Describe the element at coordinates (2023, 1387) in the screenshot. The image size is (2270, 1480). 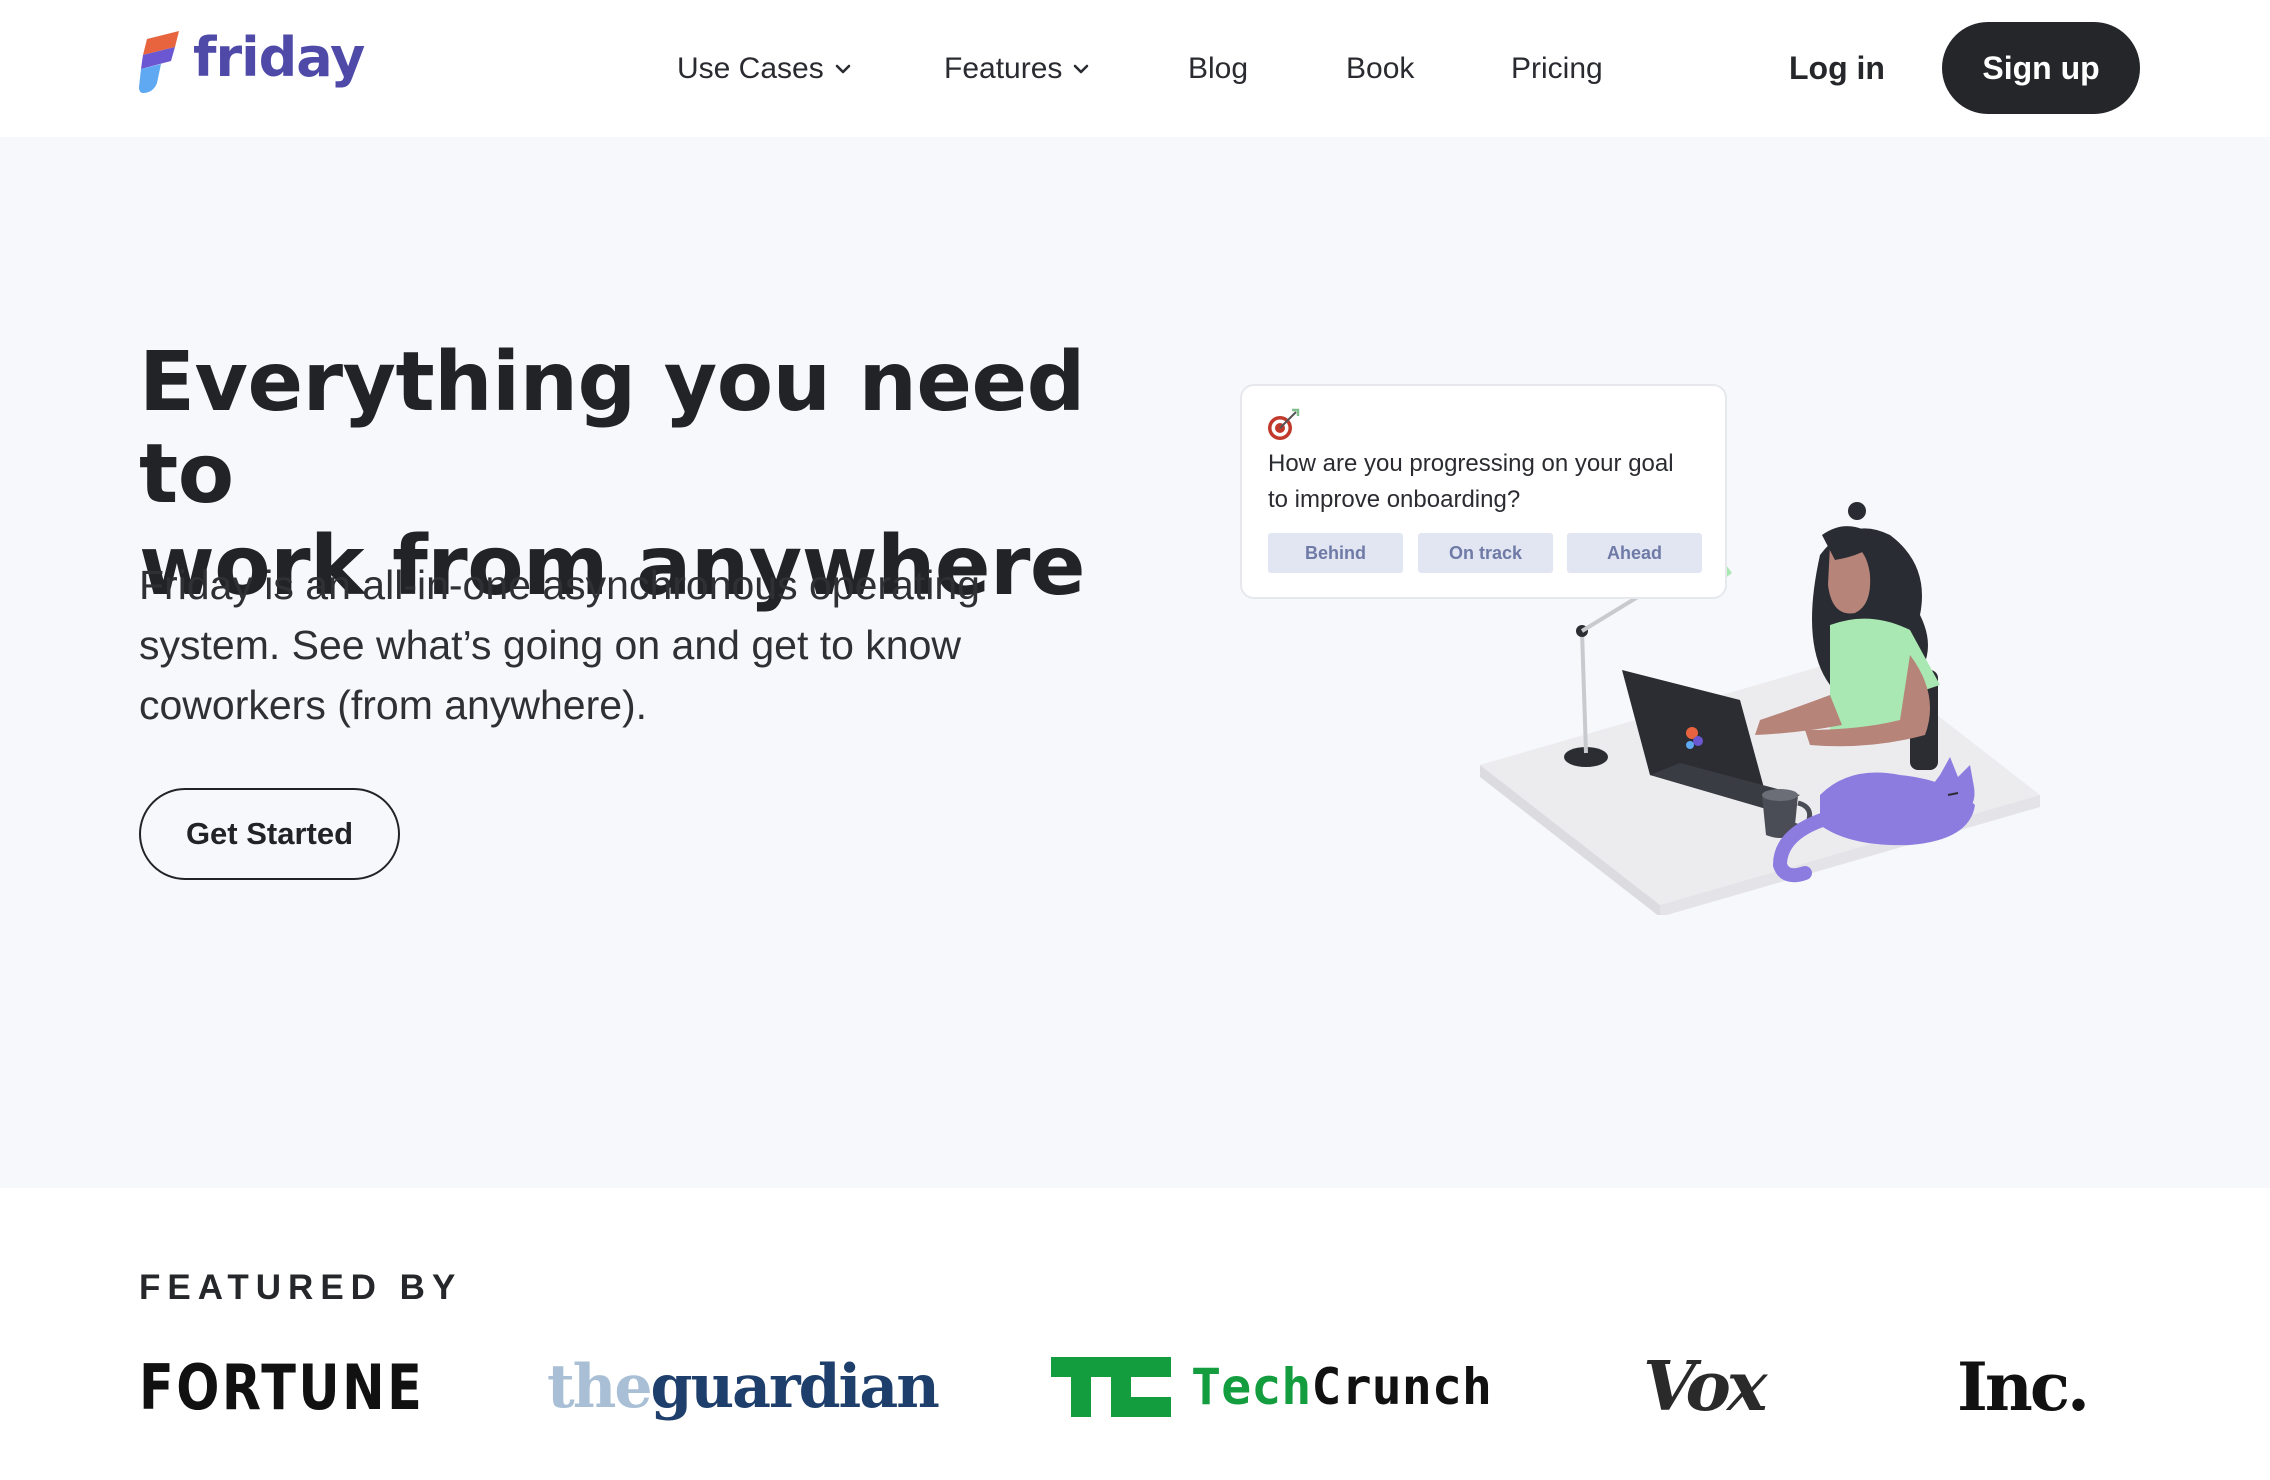
I see `inc-logo: Inc.` at that location.